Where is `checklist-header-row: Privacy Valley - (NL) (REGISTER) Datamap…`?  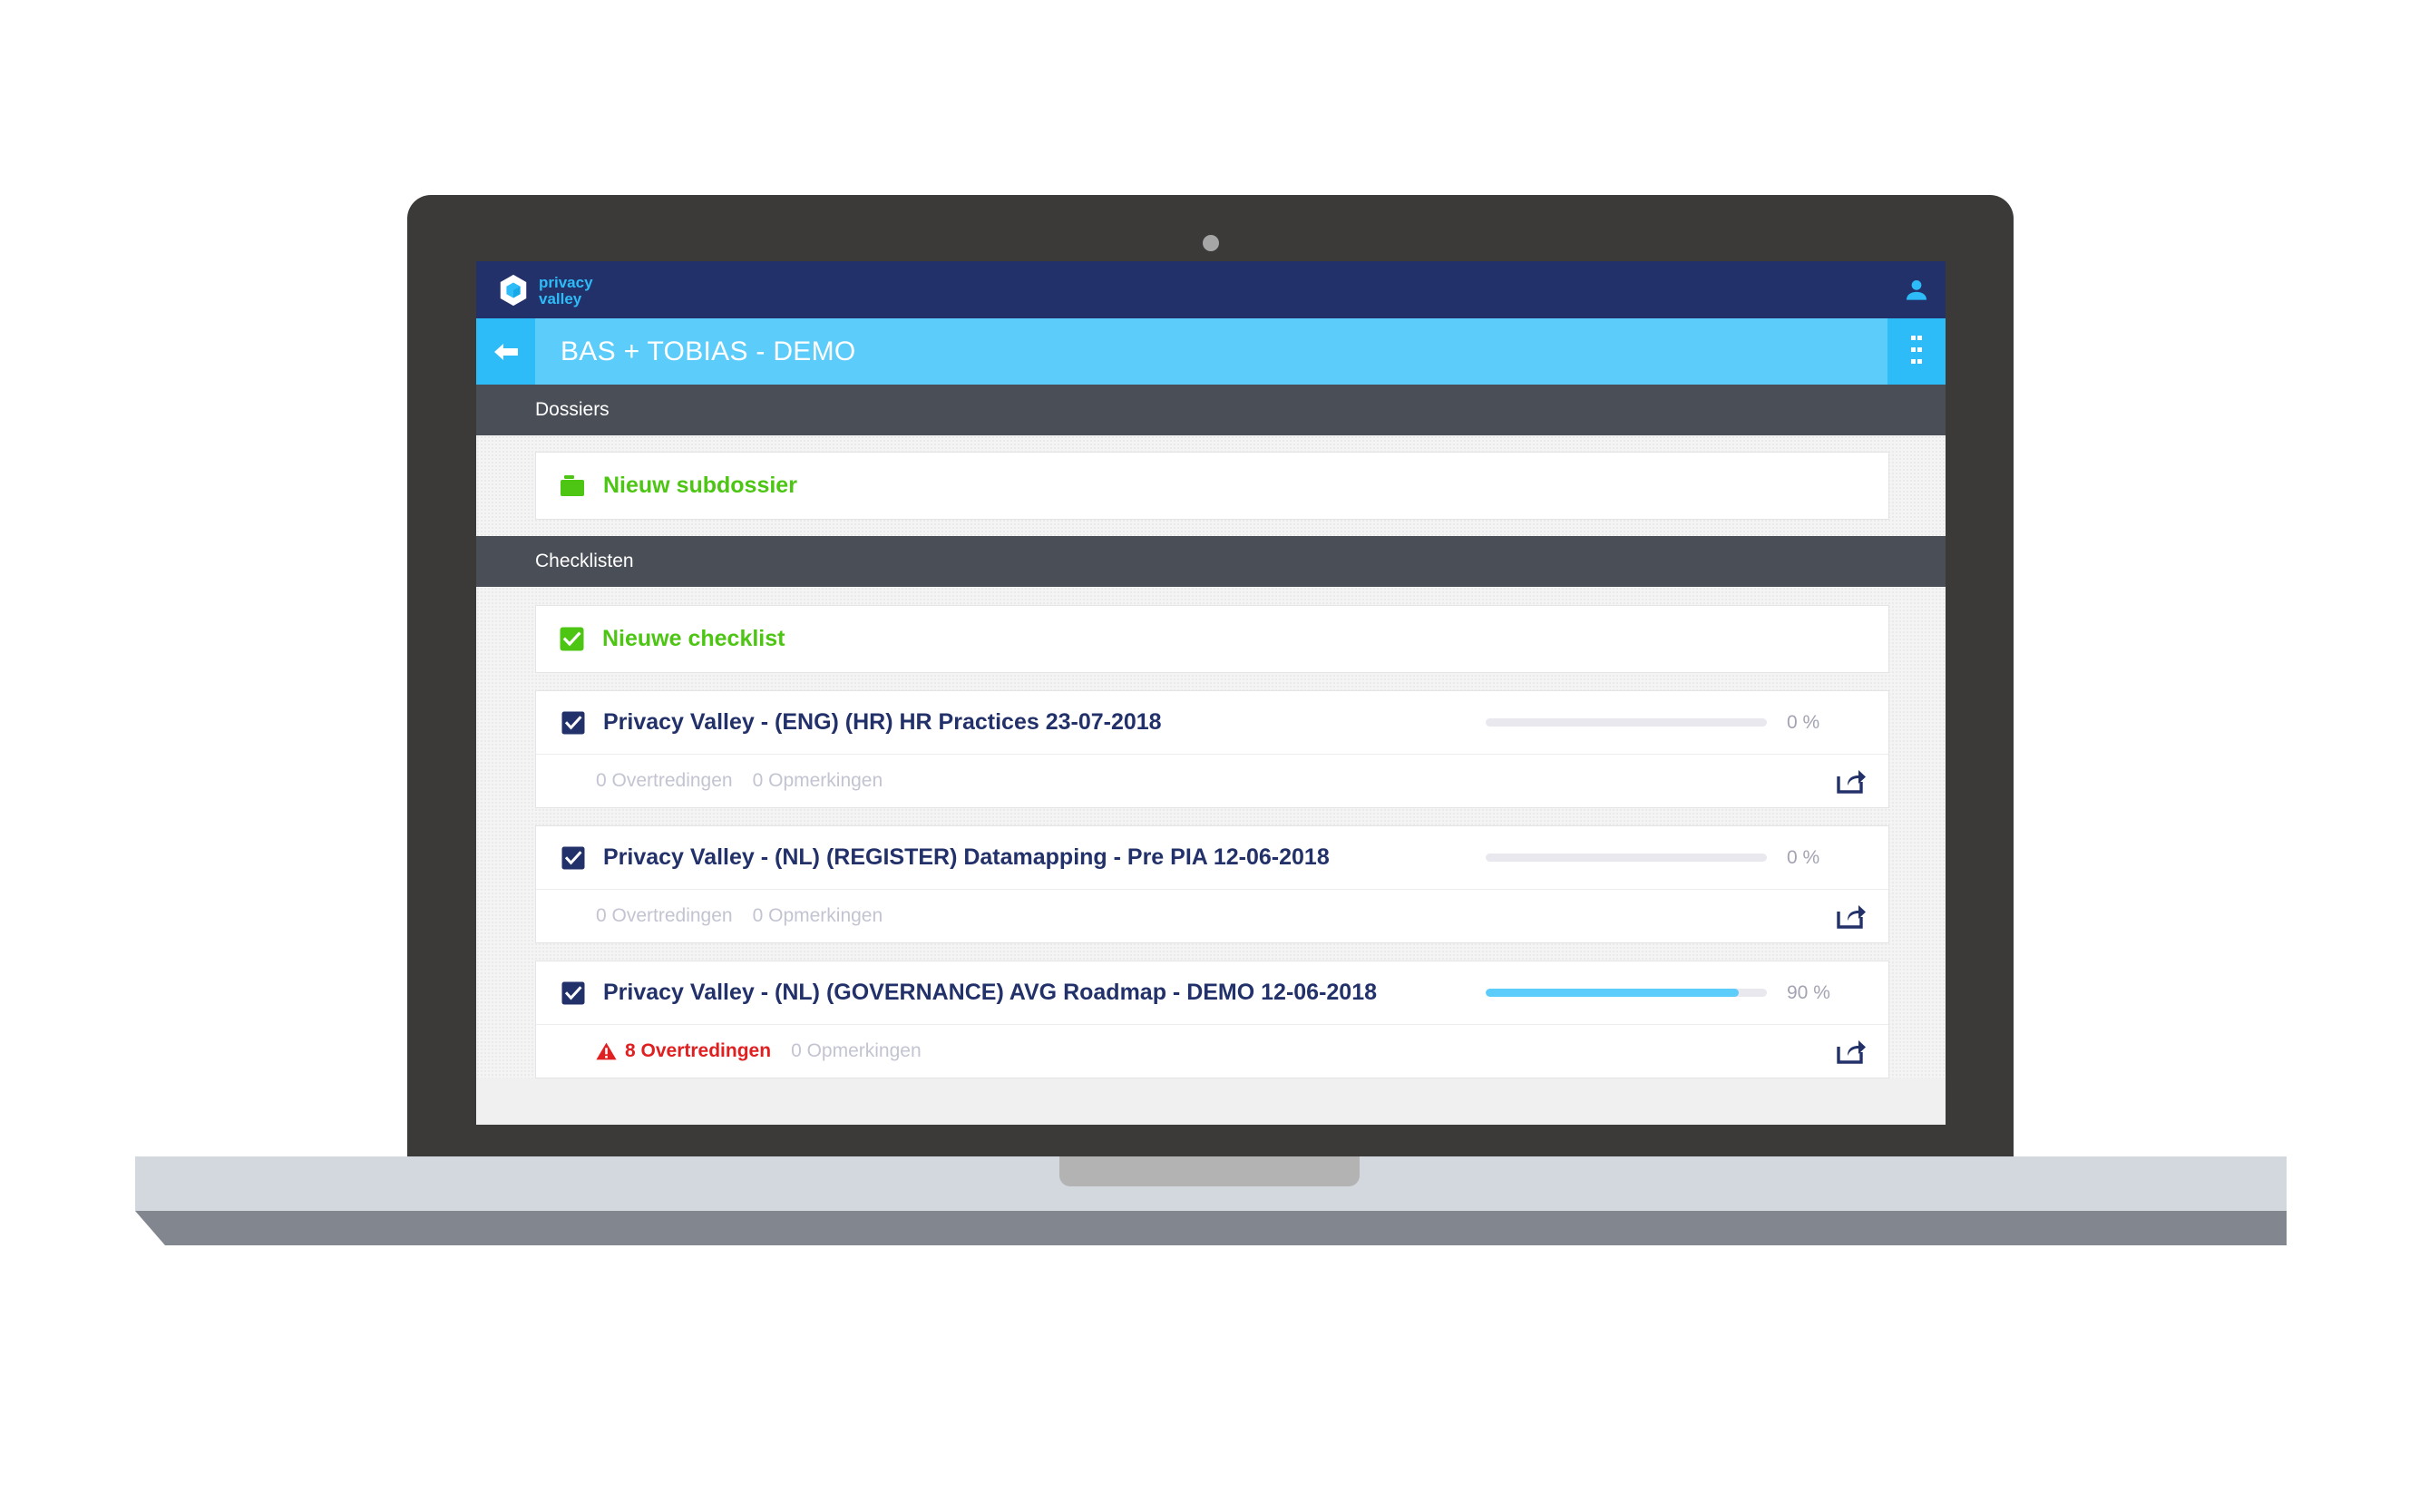
checklist-header-row: Privacy Valley - (NL) (REGISTER) Datamap… is located at coordinates (1212, 857).